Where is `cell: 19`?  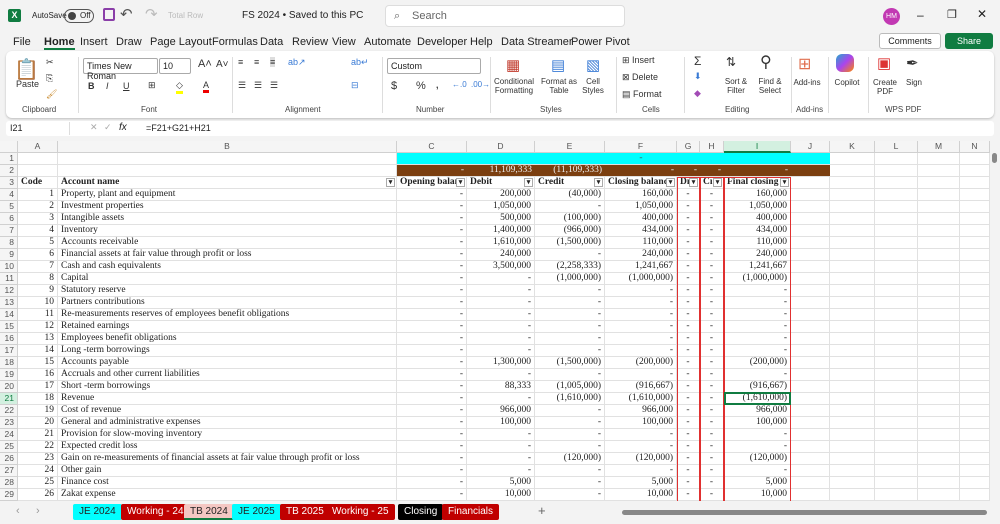
cell: 19 is located at coordinates (38, 411).